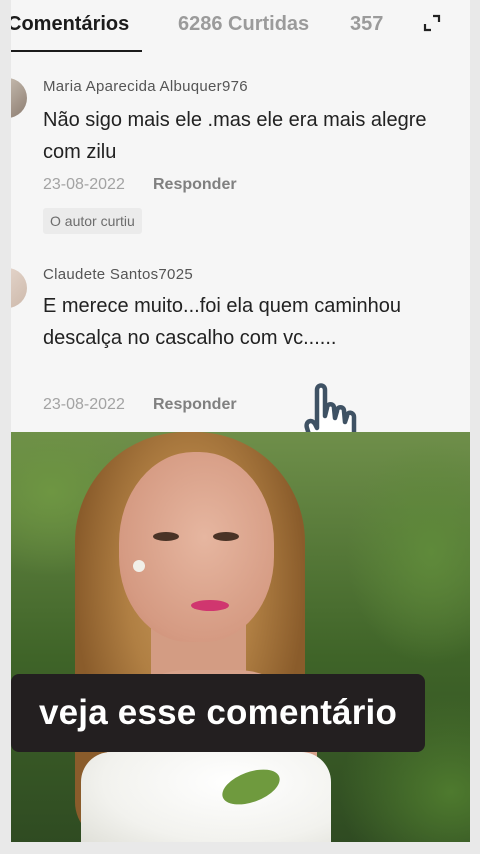 This screenshot has height=854, width=480. Describe the element at coordinates (145, 86) in the screenshot. I see `comment-author: Maria Aparecida Albuquer976` at that location.